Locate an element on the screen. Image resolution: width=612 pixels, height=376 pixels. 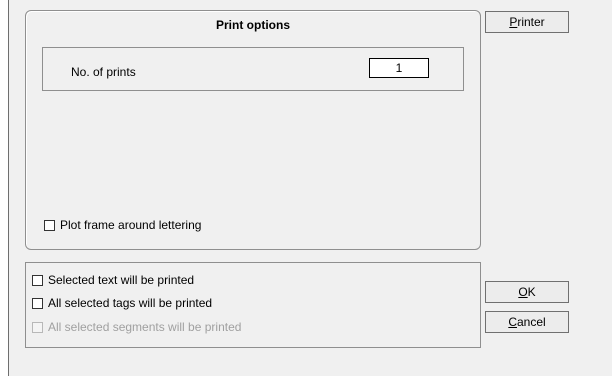
cancel-mnemonic: C is located at coordinates (512, 322).